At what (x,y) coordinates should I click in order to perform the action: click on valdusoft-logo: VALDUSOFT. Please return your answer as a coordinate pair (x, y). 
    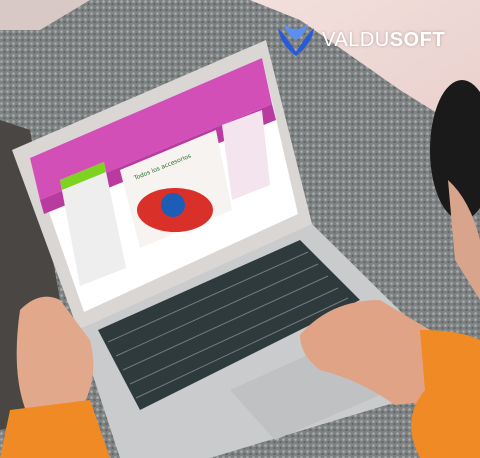
    Looking at the image, I should click on (360, 40).